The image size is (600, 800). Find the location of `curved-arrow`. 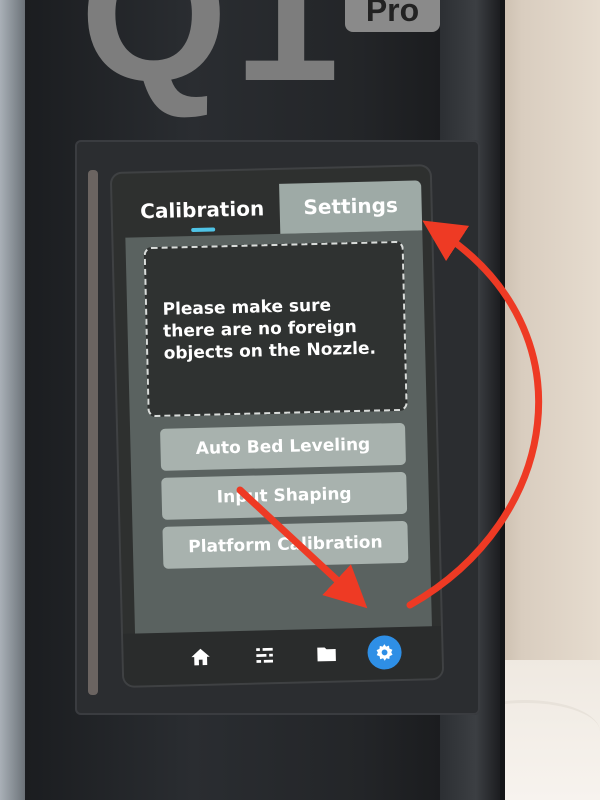

curved-arrow is located at coordinates (474, 414).